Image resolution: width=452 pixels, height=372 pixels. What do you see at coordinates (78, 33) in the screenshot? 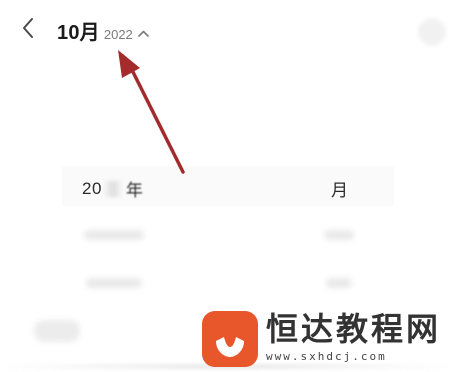
I see `month-title: 10月` at bounding box center [78, 33].